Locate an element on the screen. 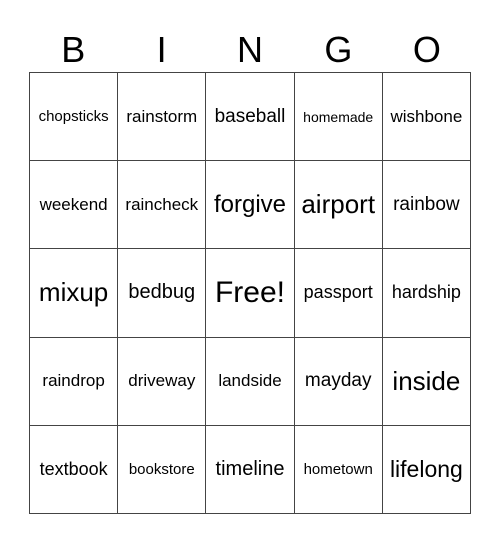  bingo-cell: textbook is located at coordinates (74, 469).